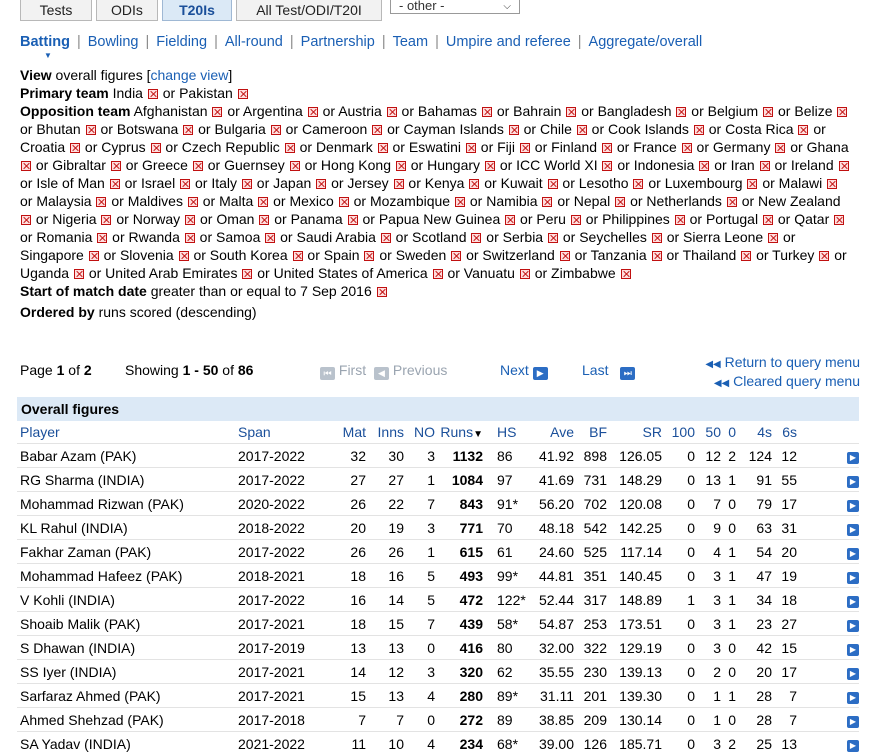 The width and height of the screenshot is (887, 755). I want to click on col-hs: HS, so click(508, 432).